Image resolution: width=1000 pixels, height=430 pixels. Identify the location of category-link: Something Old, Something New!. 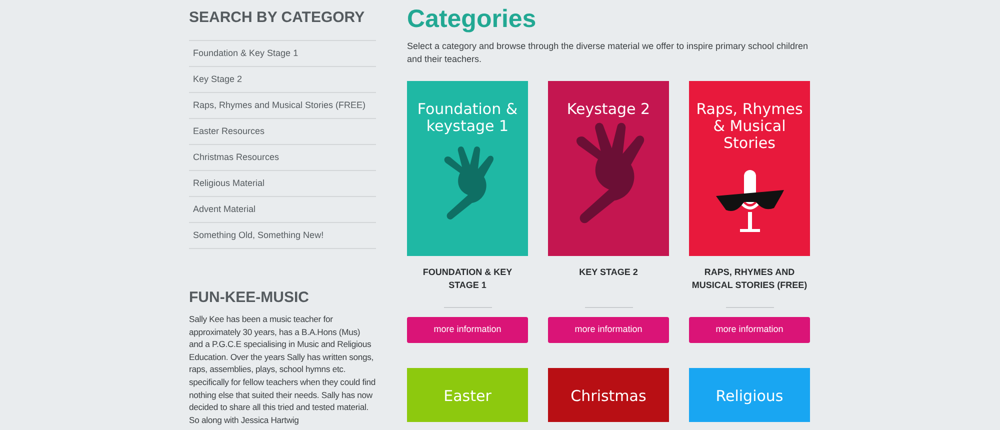
(258, 235).